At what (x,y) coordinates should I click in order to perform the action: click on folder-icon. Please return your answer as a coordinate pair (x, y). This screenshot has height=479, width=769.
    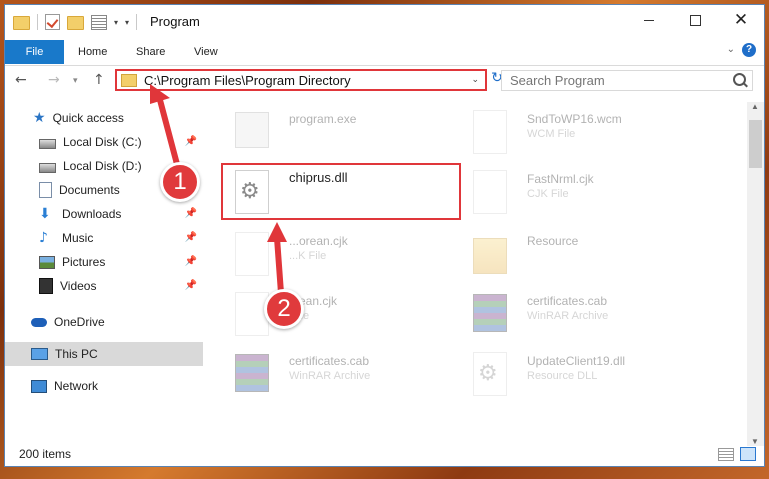
    Looking at the image, I should click on (21, 23).